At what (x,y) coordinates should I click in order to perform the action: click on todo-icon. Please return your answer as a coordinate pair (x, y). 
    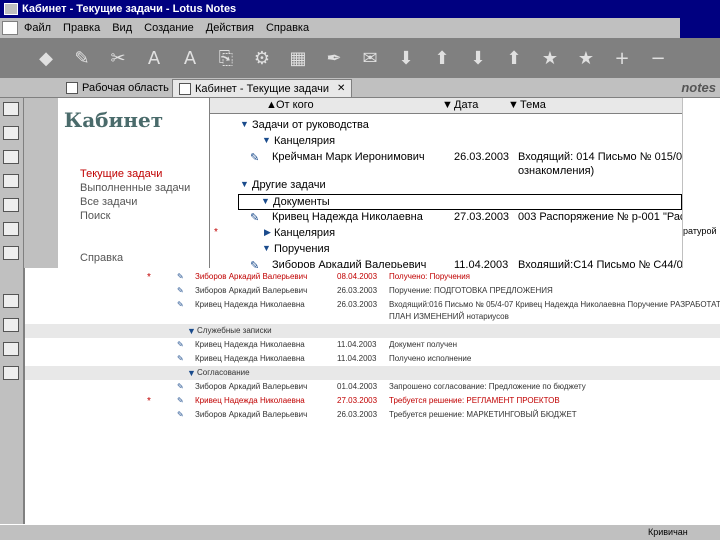
    Looking at the image, I should click on (11, 181).